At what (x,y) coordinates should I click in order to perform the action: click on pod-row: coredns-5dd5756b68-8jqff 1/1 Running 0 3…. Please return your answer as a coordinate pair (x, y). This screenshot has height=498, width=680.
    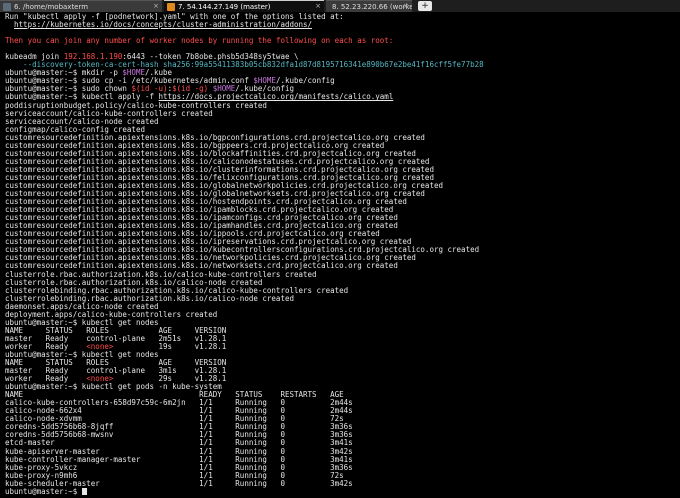
    Looking at the image, I should click on (179, 427).